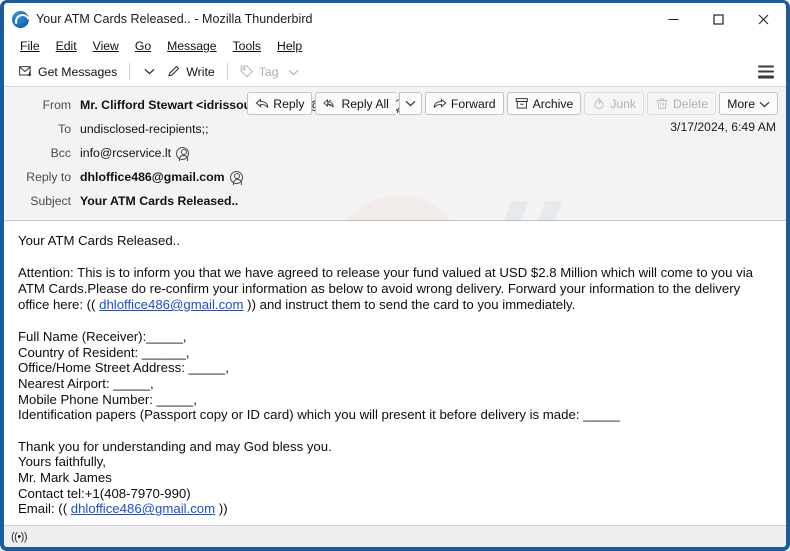  Describe the element at coordinates (20, 19) in the screenshot. I see `thunderbird-logo-icon` at that location.